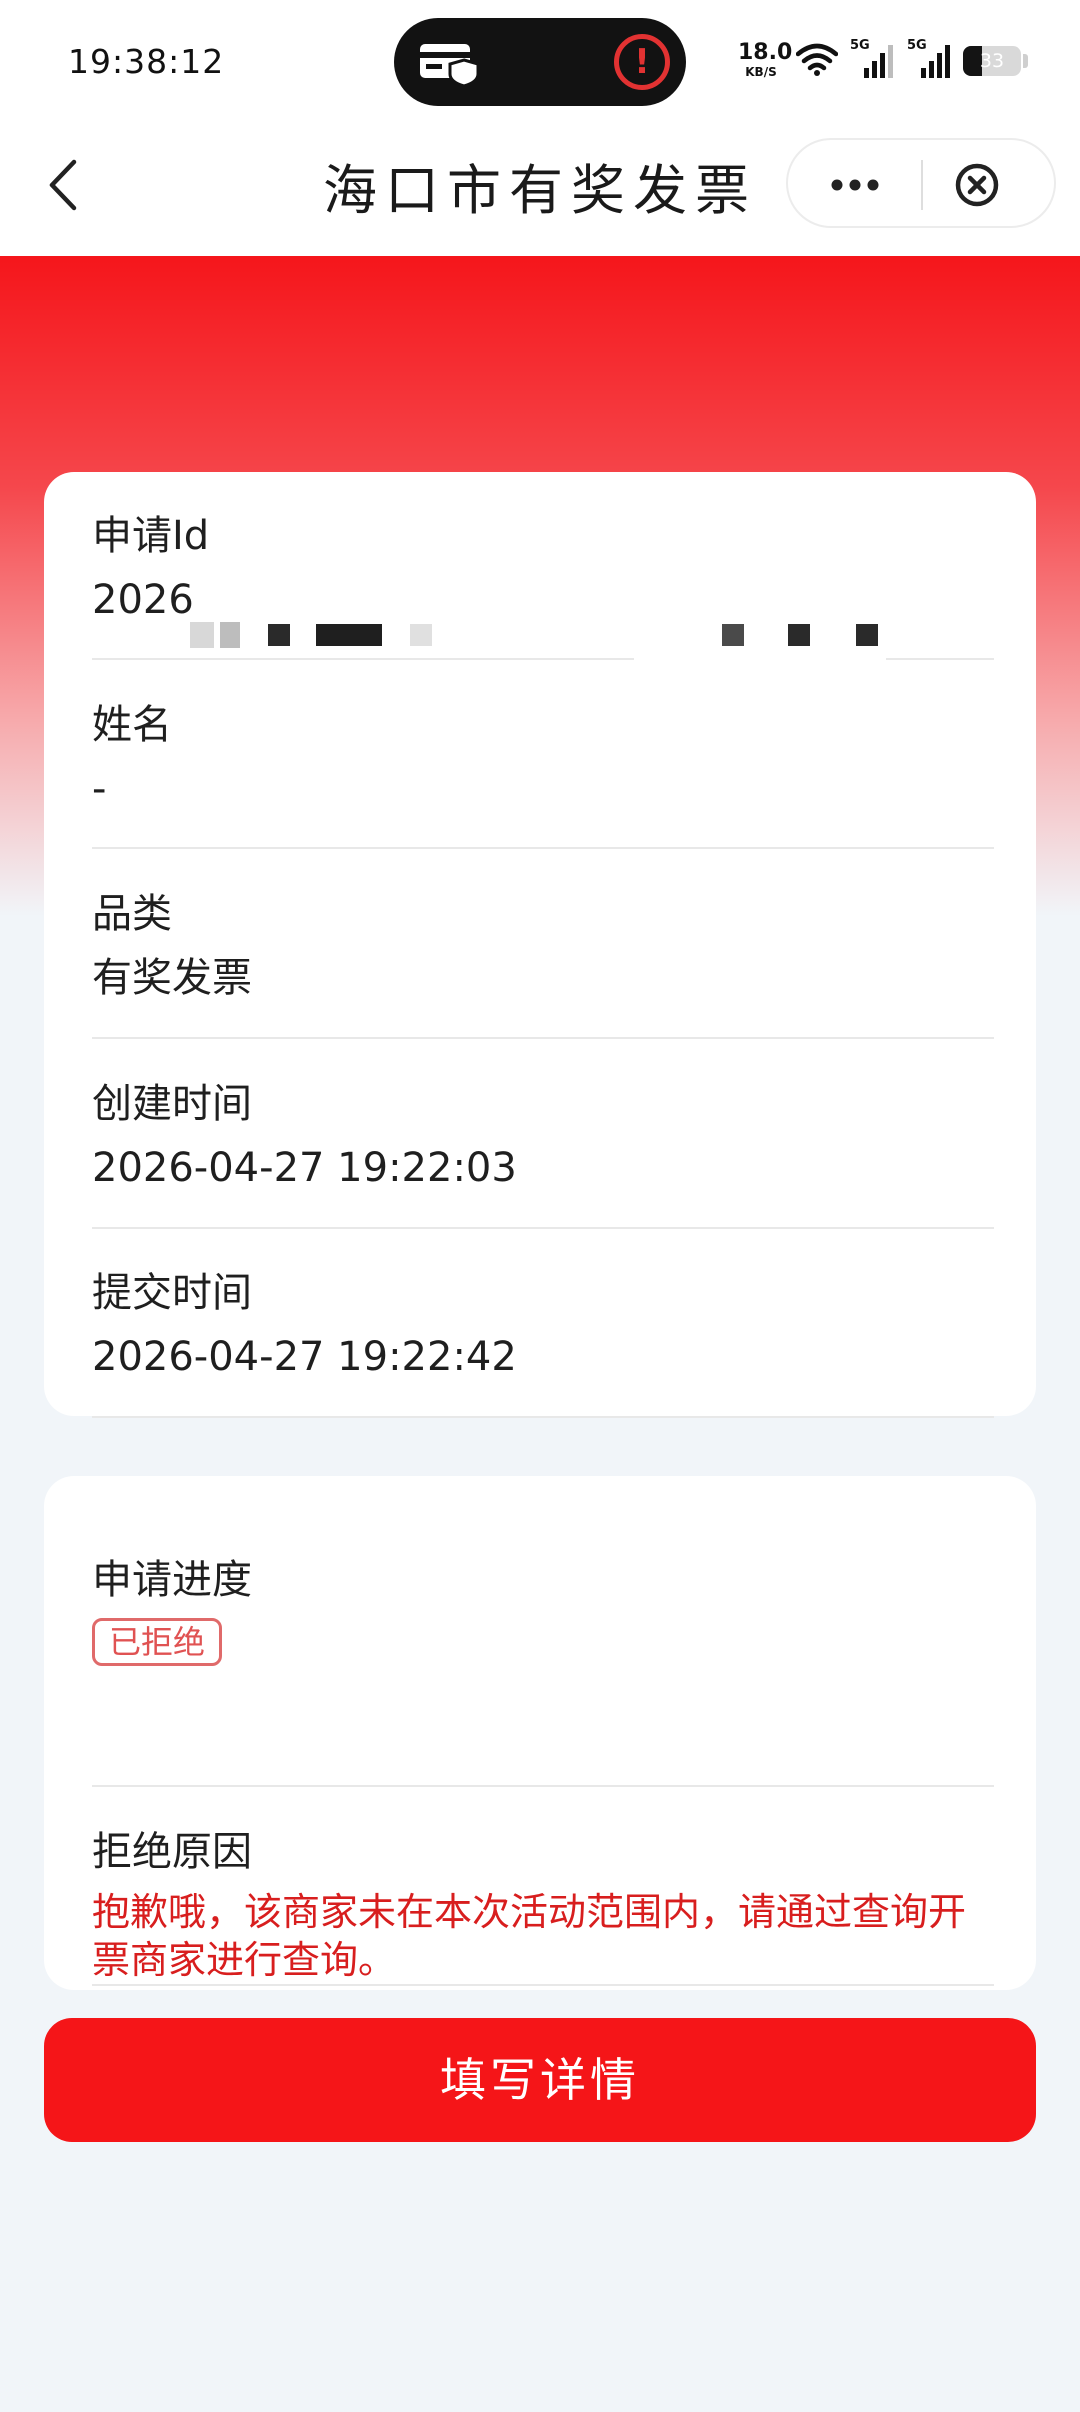 The width and height of the screenshot is (1080, 2412). Describe the element at coordinates (172, 1852) in the screenshot. I see `reject-reason-label: 拒绝原因` at that location.